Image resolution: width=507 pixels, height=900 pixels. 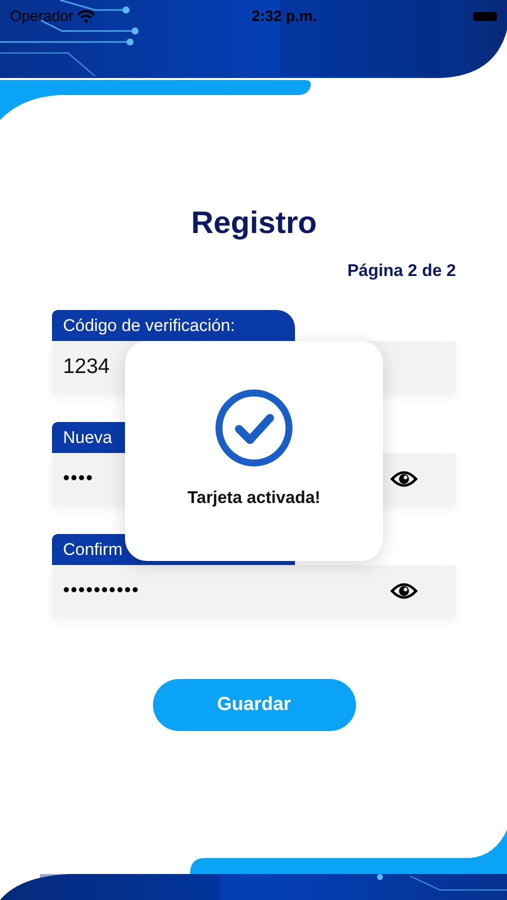 I want to click on field-label: Código de verificación:, so click(x=173, y=325).